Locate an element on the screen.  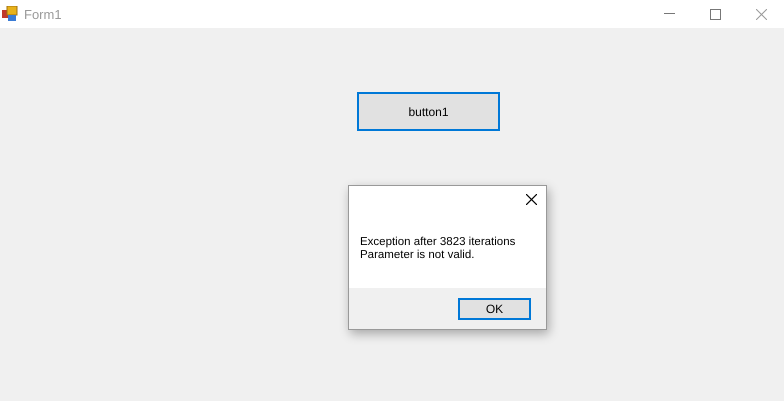
maximize-icon is located at coordinates (715, 14).